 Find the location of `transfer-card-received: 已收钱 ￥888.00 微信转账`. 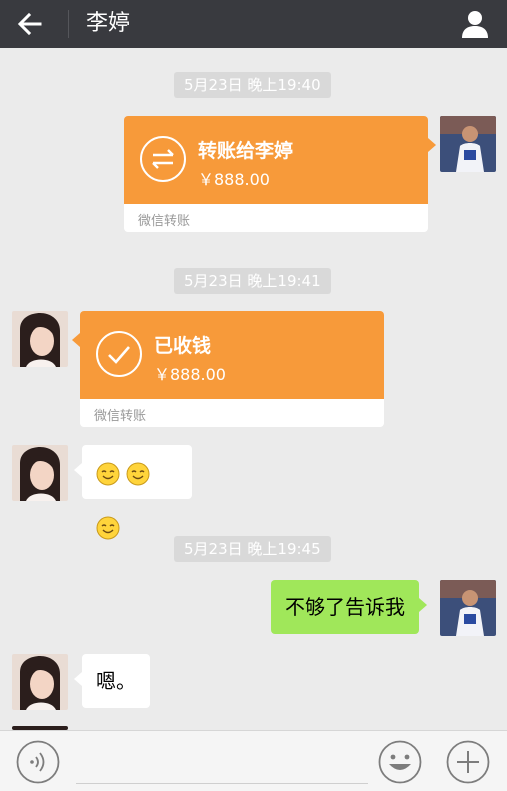

transfer-card-received: 已收钱 ￥888.00 微信转账 is located at coordinates (228, 369).